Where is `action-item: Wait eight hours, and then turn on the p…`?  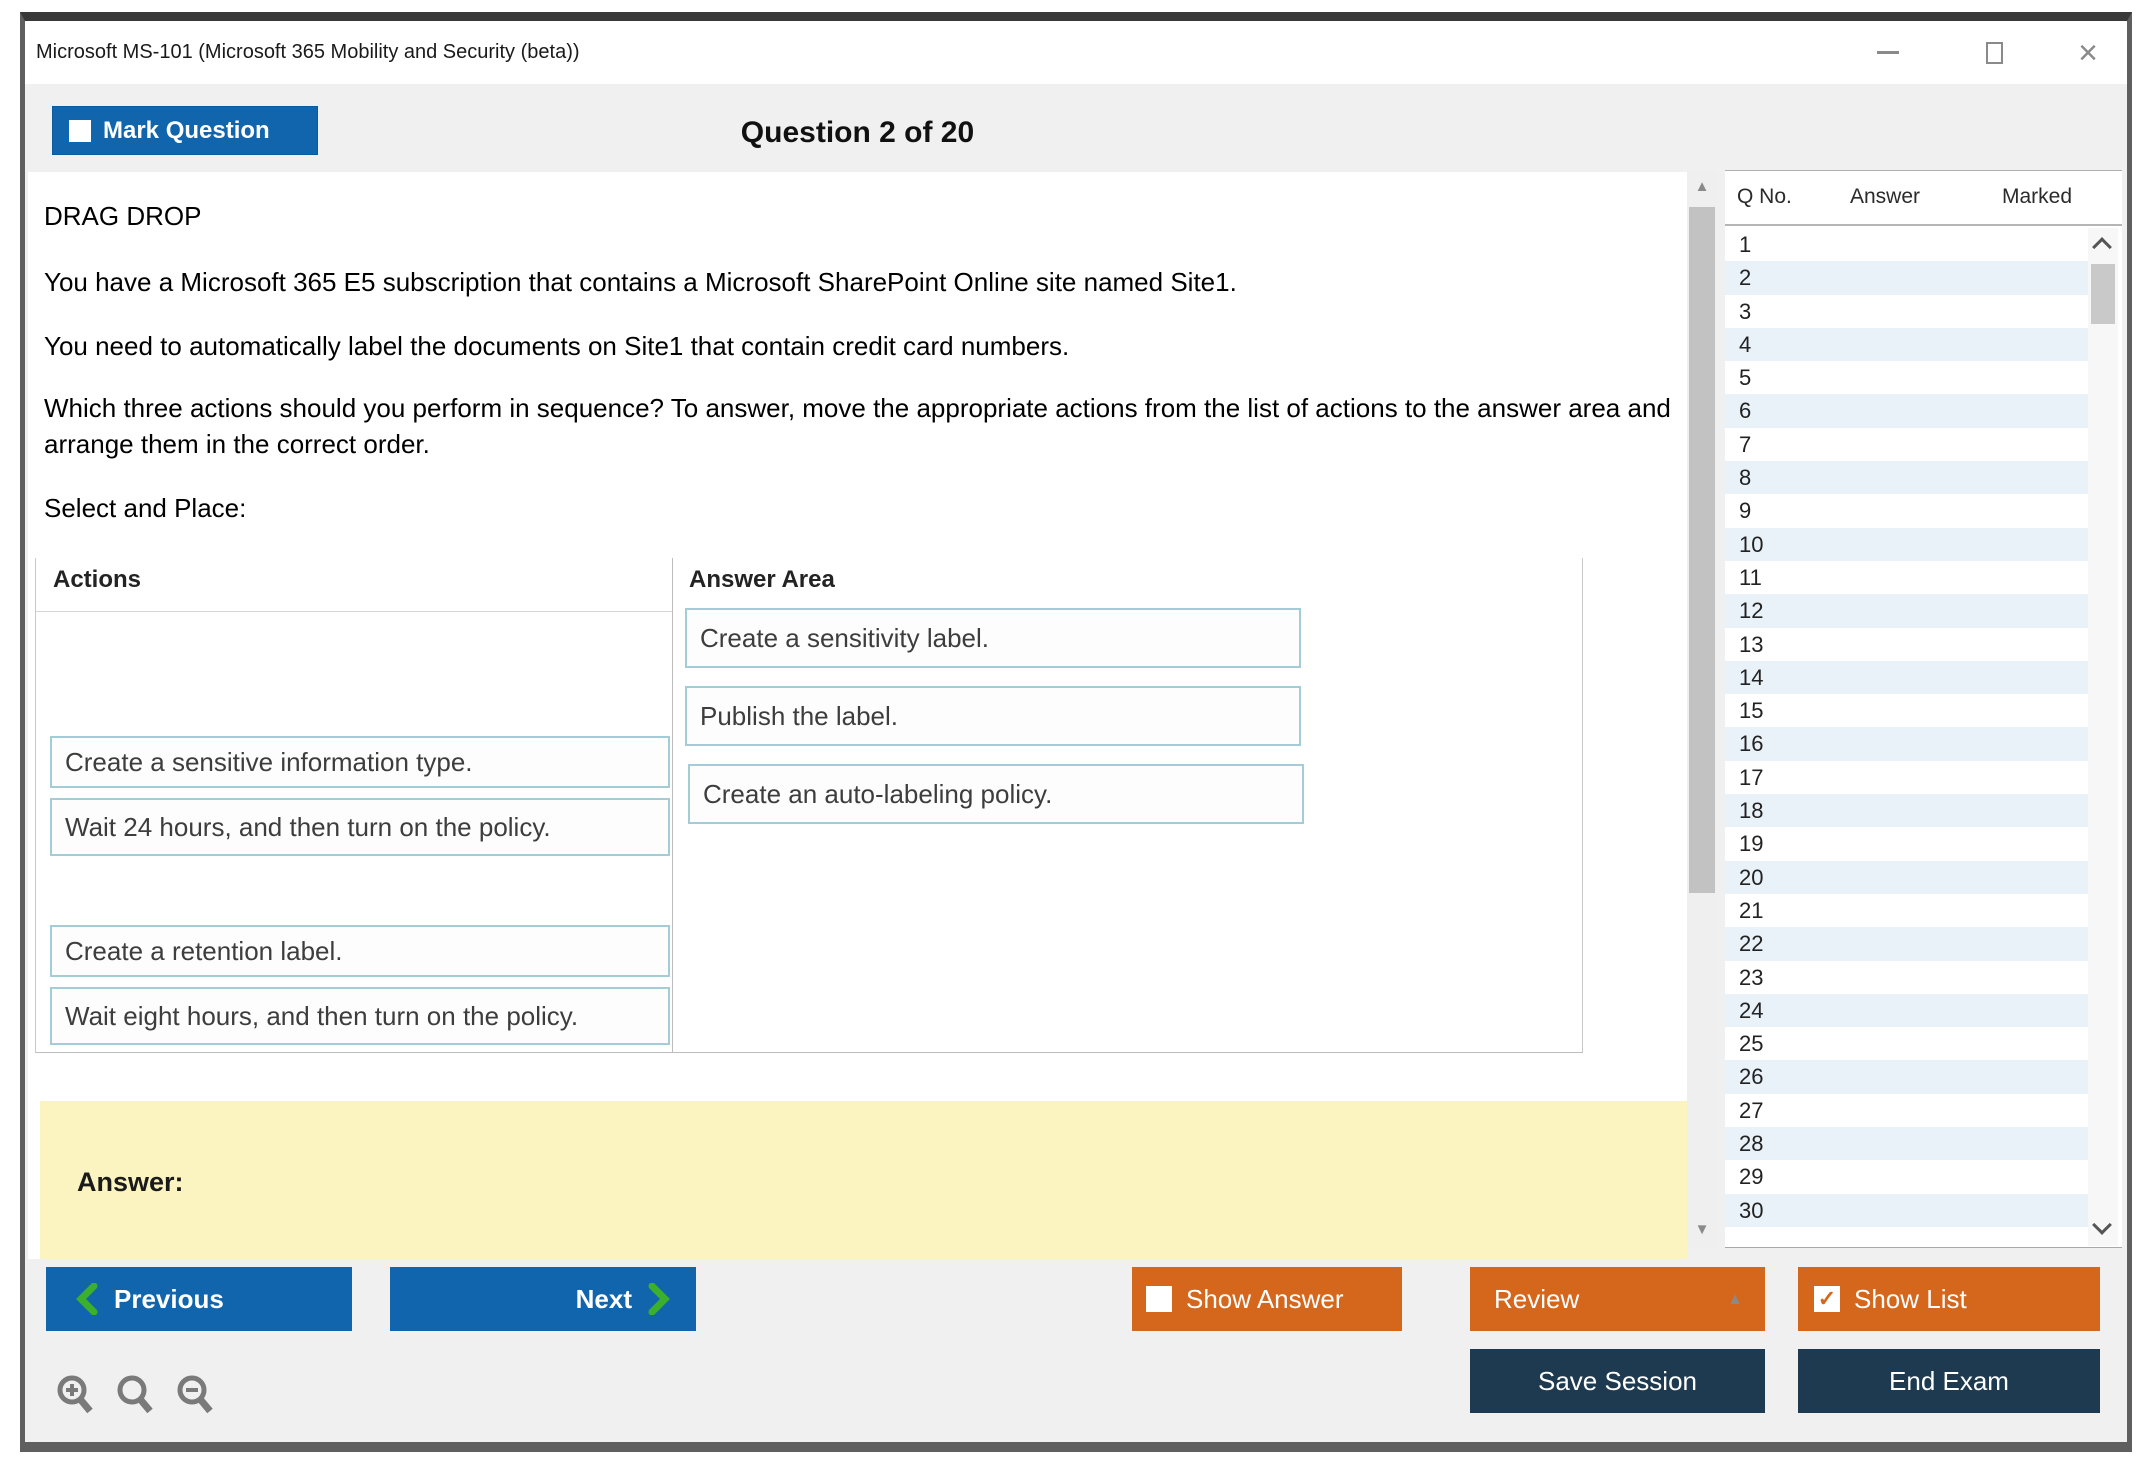 action-item: Wait eight hours, and then turn on the p… is located at coordinates (360, 1016).